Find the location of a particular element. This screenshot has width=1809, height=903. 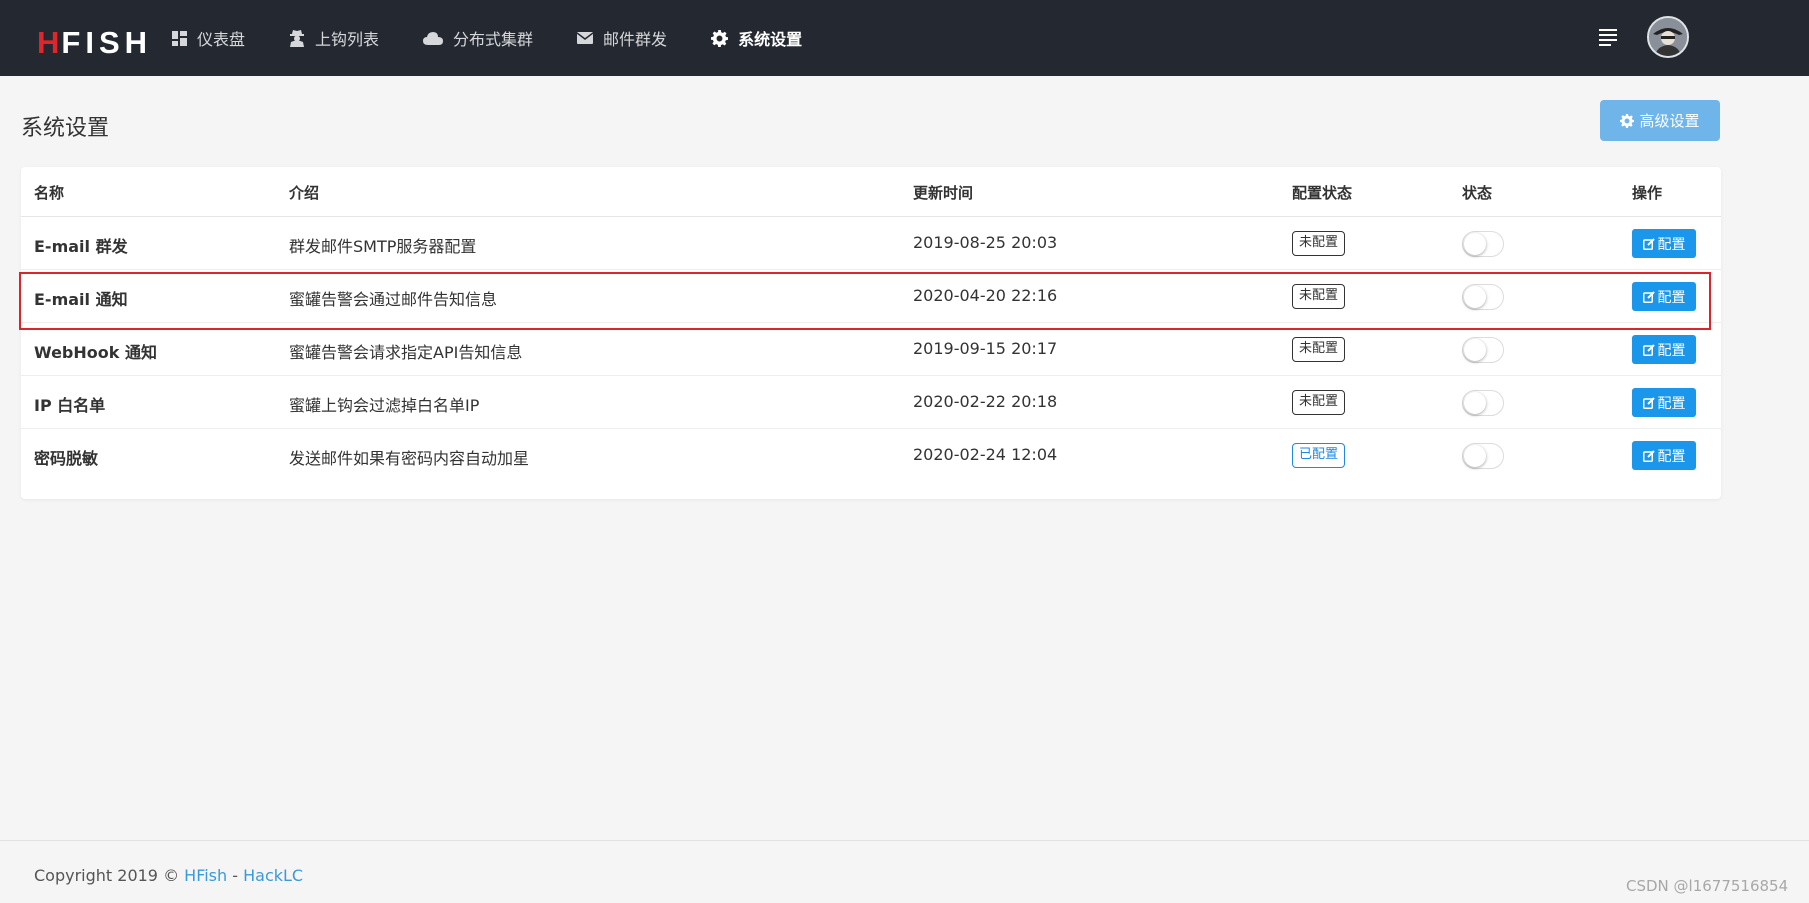

nav-label: 邮件群发 is located at coordinates (635, 39).